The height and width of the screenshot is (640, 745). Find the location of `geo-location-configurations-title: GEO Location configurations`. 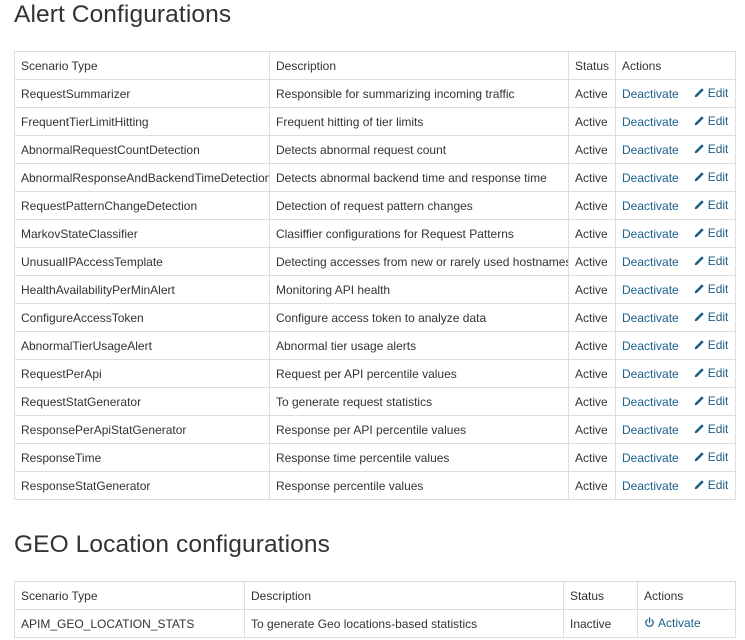

geo-location-configurations-title: GEO Location configurations is located at coordinates (172, 544).